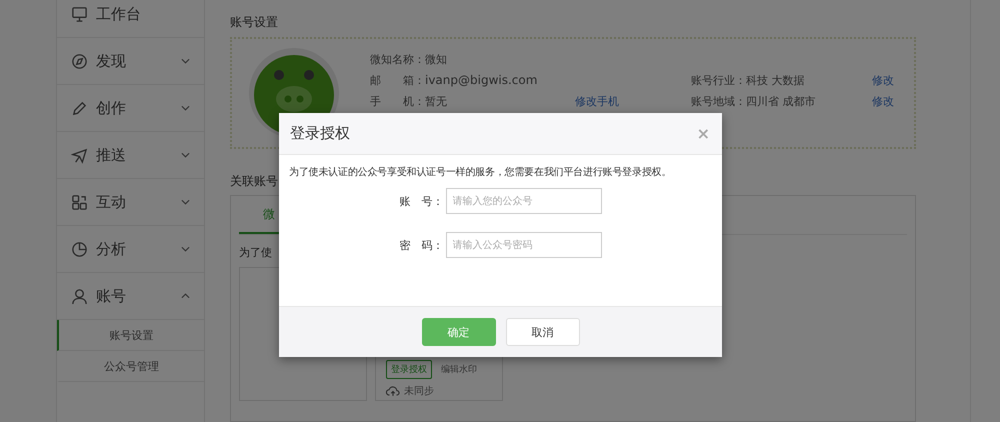 The image size is (1000, 422). Describe the element at coordinates (524, 201) in the screenshot. I see `input-field: 请输入您的公众号` at that location.